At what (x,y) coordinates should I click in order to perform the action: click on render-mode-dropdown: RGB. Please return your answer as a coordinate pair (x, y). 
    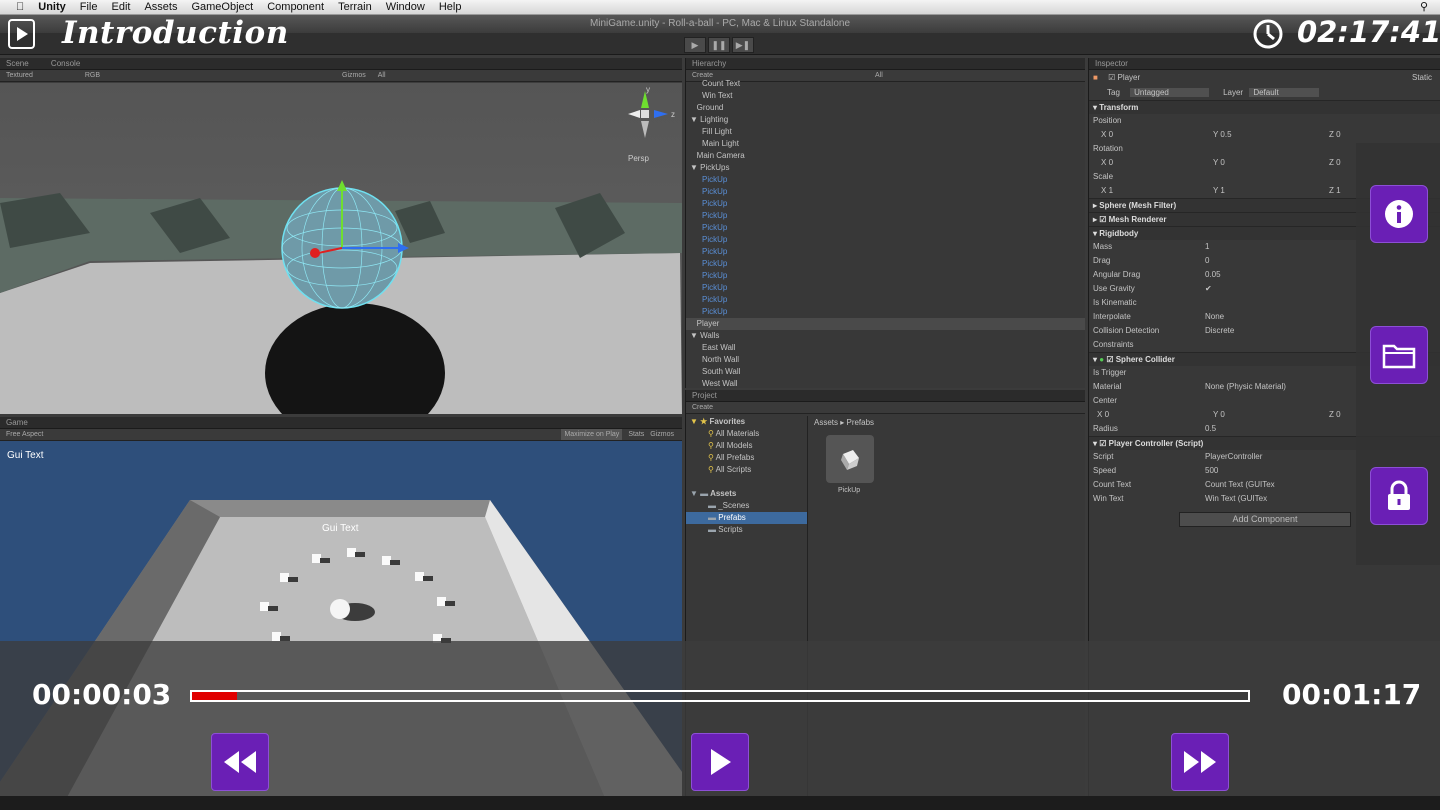
    Looking at the image, I should click on (92, 75).